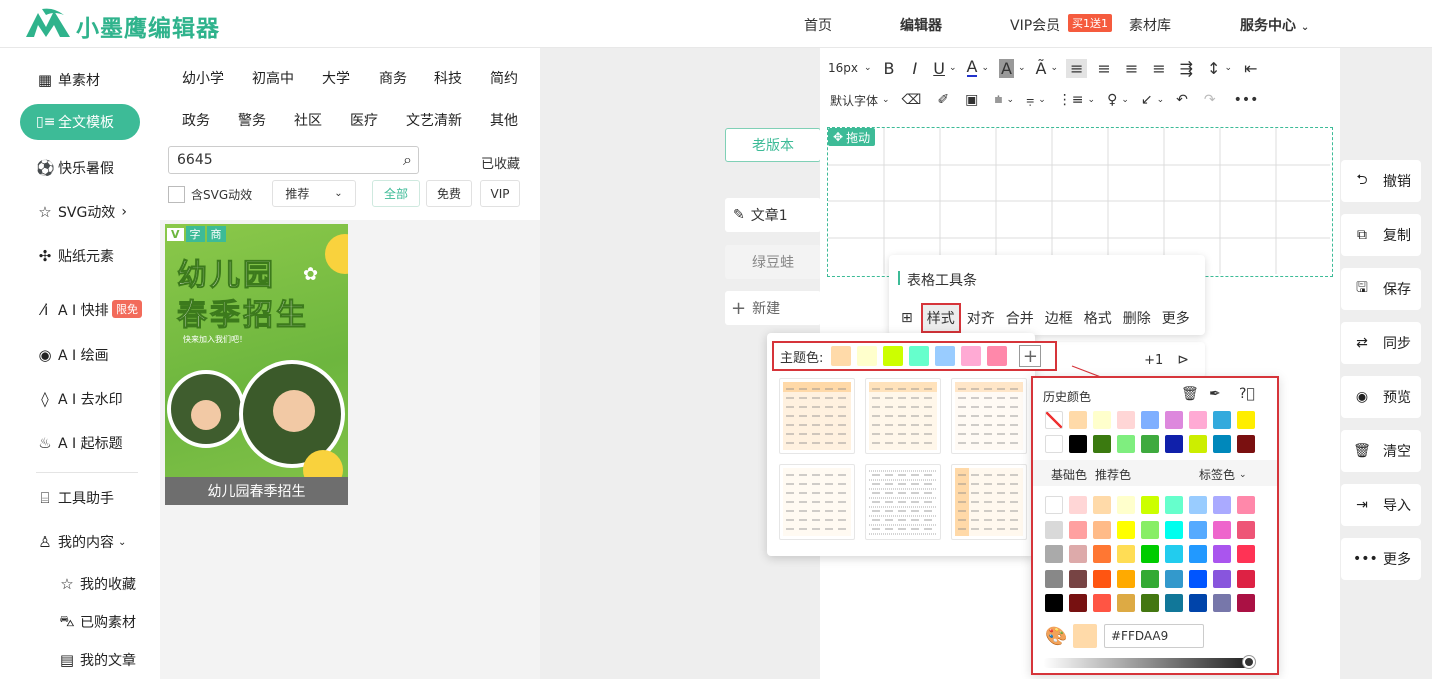 Image resolution: width=1432 pixels, height=679 pixels. Describe the element at coordinates (1158, 68) in the screenshot. I see `align-justify-icon: ≡` at that location.